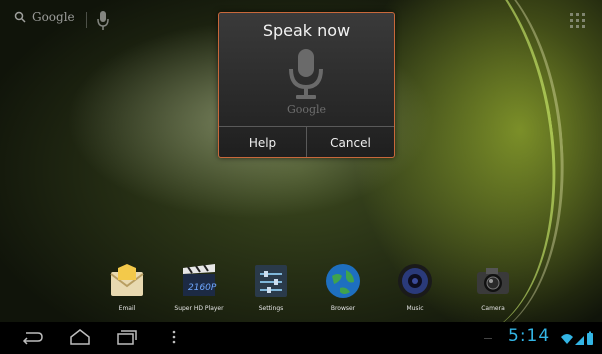  Describe the element at coordinates (127, 308) in the screenshot. I see `dock-label: Email` at that location.